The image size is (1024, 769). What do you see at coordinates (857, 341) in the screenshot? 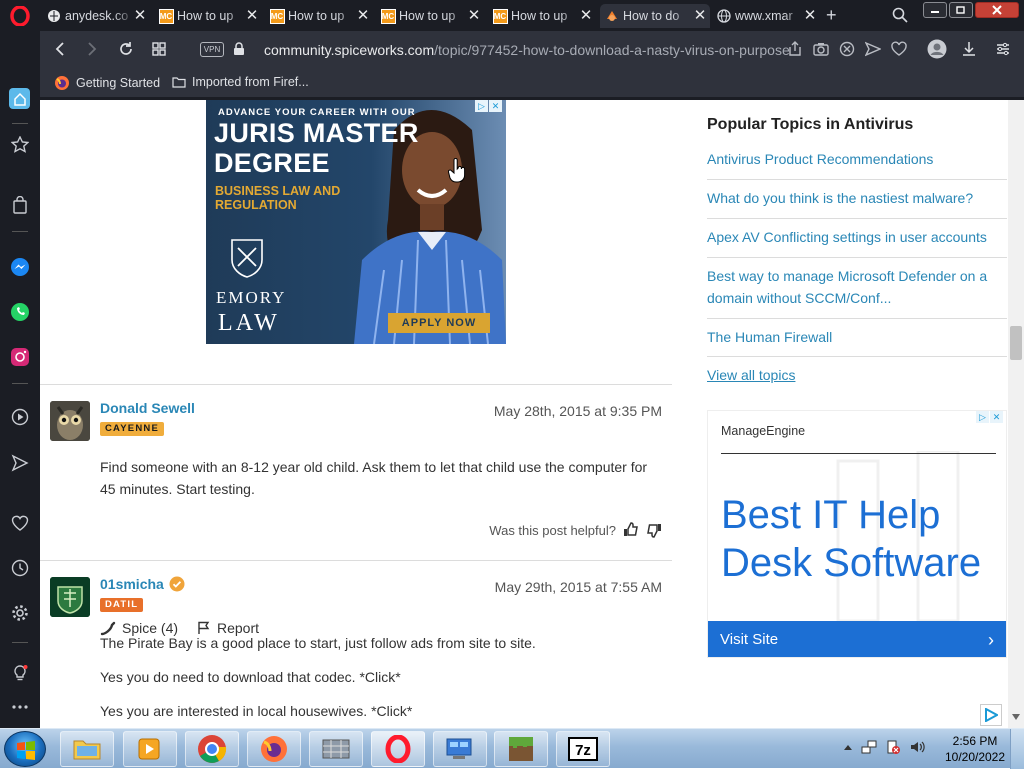
I see `topic-link: The Human Firewall` at bounding box center [857, 341].